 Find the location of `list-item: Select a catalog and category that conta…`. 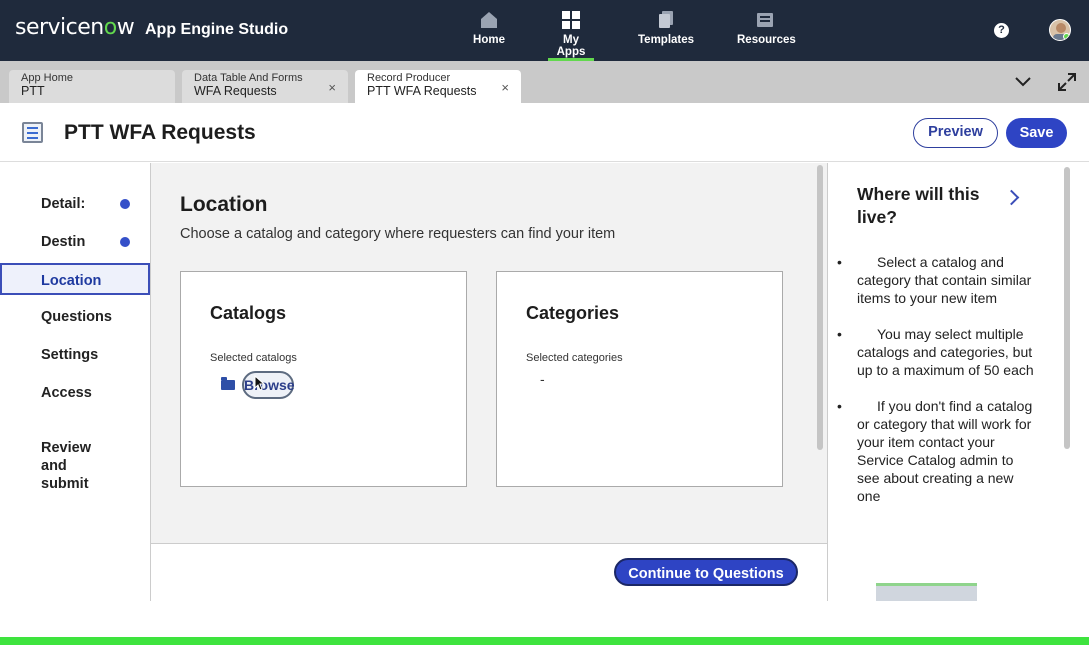

list-item: Select a catalog and category that conta… is located at coordinates (937, 280).